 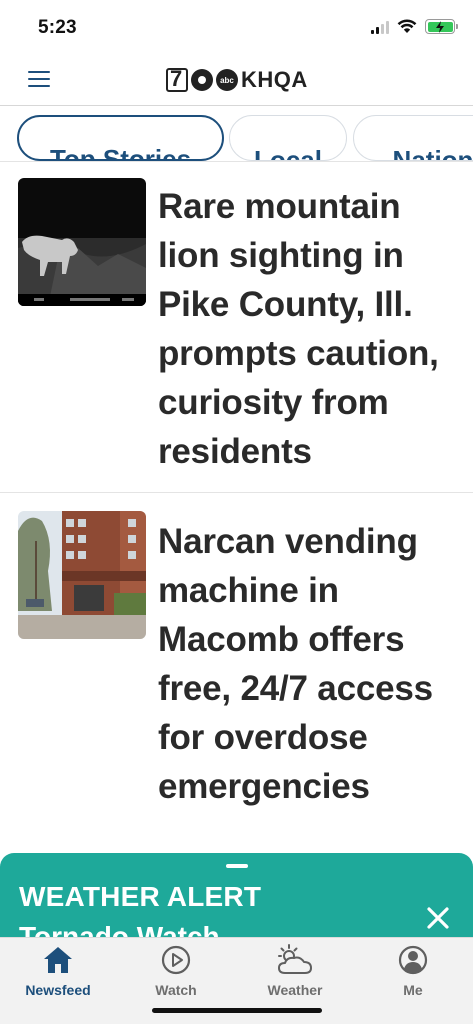 I want to click on tab-label: Top Stories, so click(x=120, y=152).